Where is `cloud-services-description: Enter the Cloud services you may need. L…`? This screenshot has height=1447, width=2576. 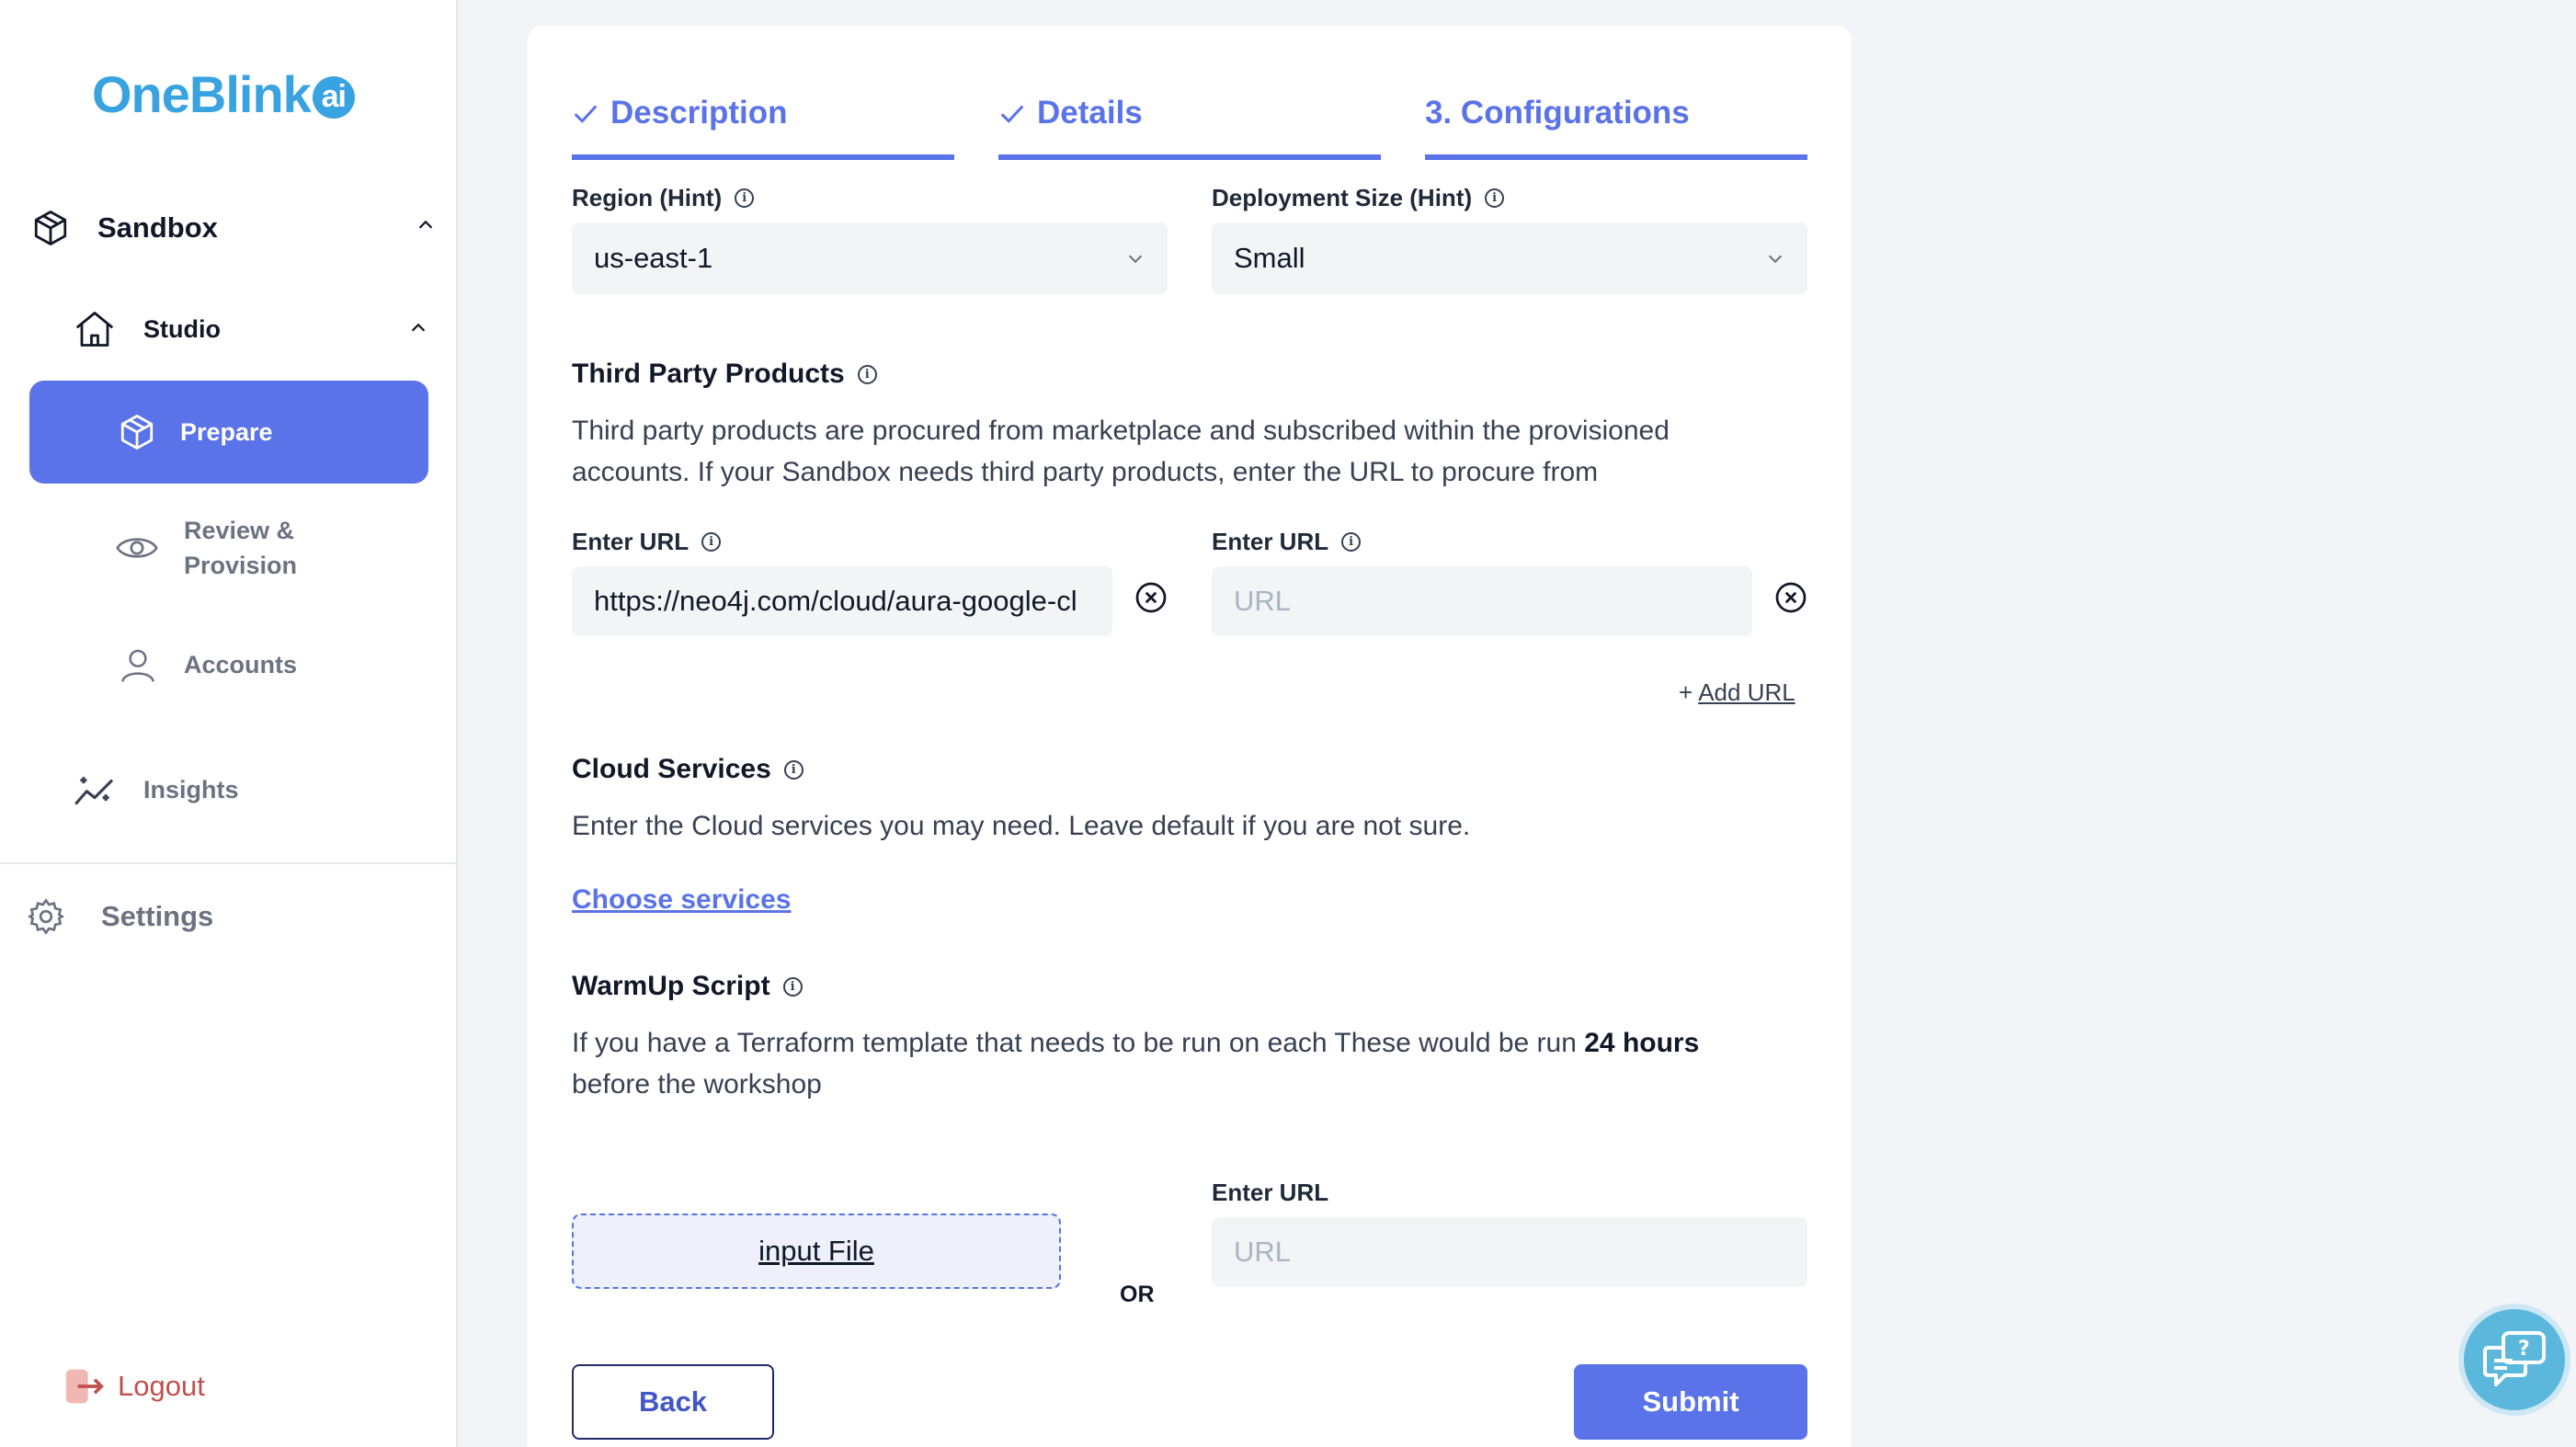 cloud-services-description: Enter the Cloud services you may need. L… is located at coordinates (1021, 826).